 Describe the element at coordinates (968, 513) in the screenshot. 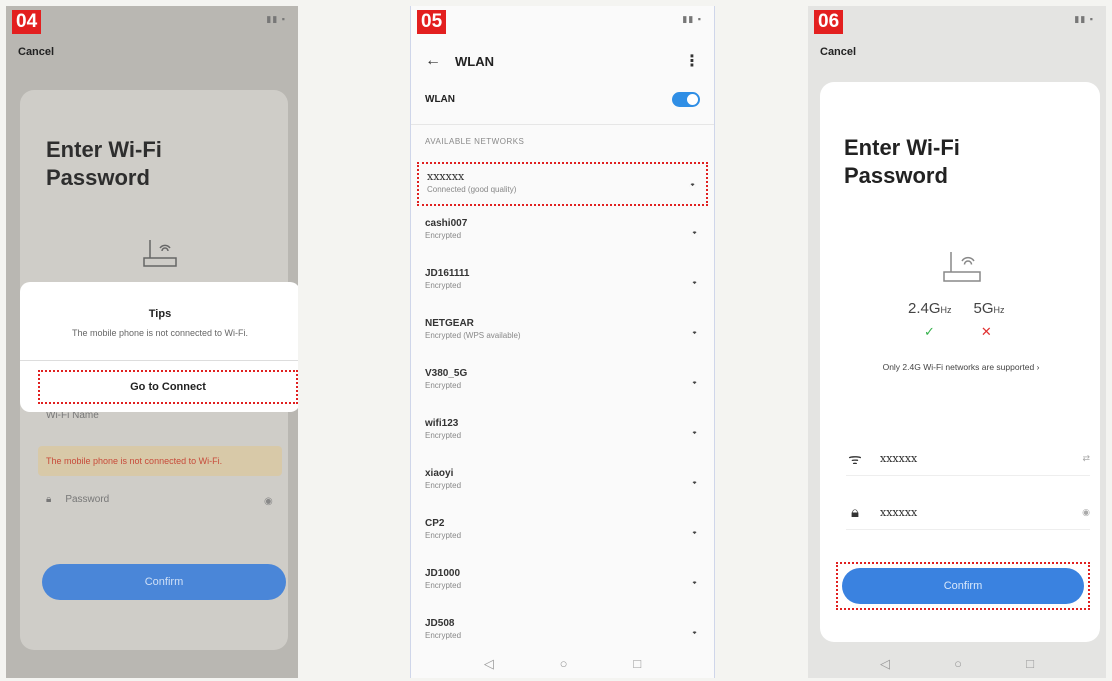

I see `password-field: 🔒︎ xxxxxx ◉` at that location.